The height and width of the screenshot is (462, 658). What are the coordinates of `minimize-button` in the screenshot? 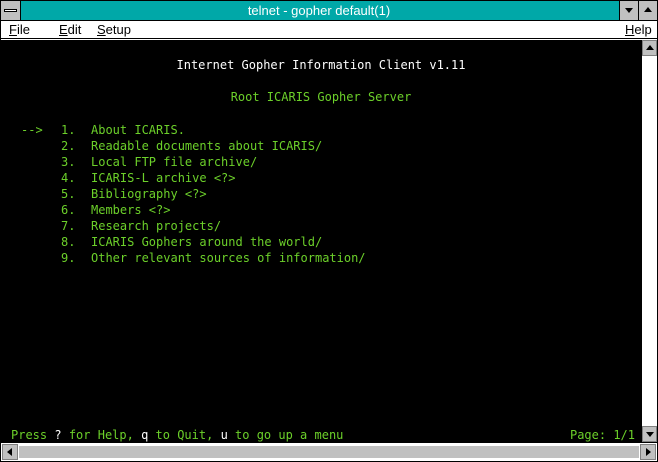 It's located at (628, 10).